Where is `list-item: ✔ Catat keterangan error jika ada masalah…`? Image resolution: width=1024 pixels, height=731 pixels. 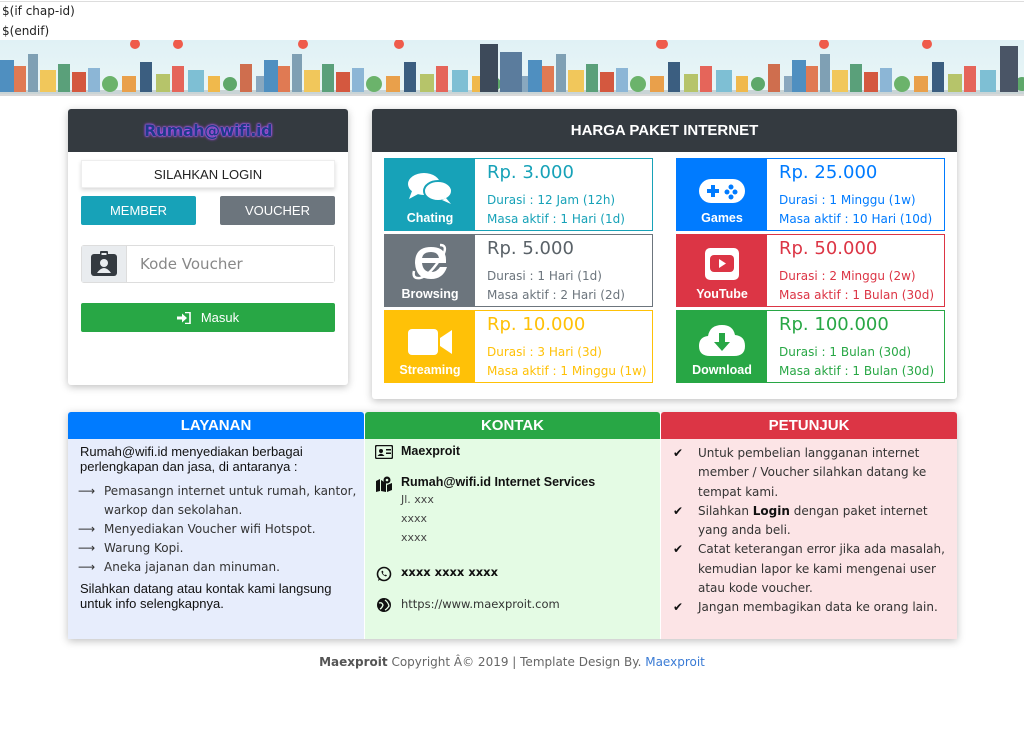 list-item: ✔ Catat keterangan error jika ada masalah… is located at coordinates (812, 569).